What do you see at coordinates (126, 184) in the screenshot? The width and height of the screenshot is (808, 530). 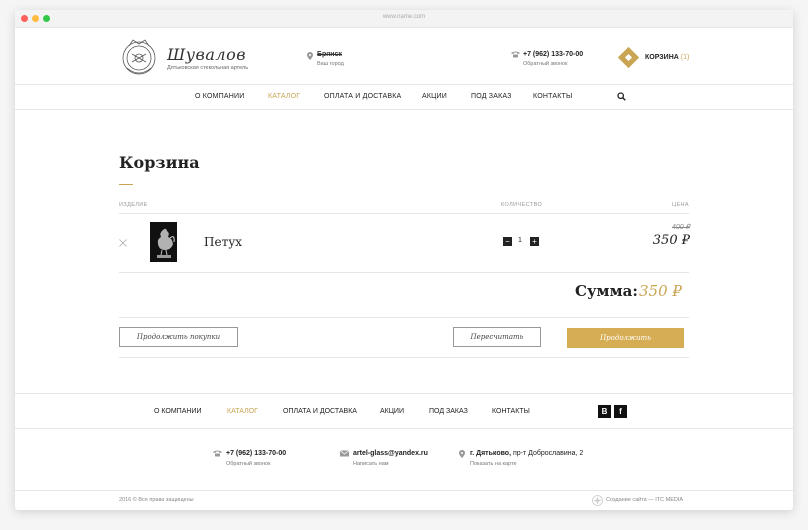 I see `title-underline` at bounding box center [126, 184].